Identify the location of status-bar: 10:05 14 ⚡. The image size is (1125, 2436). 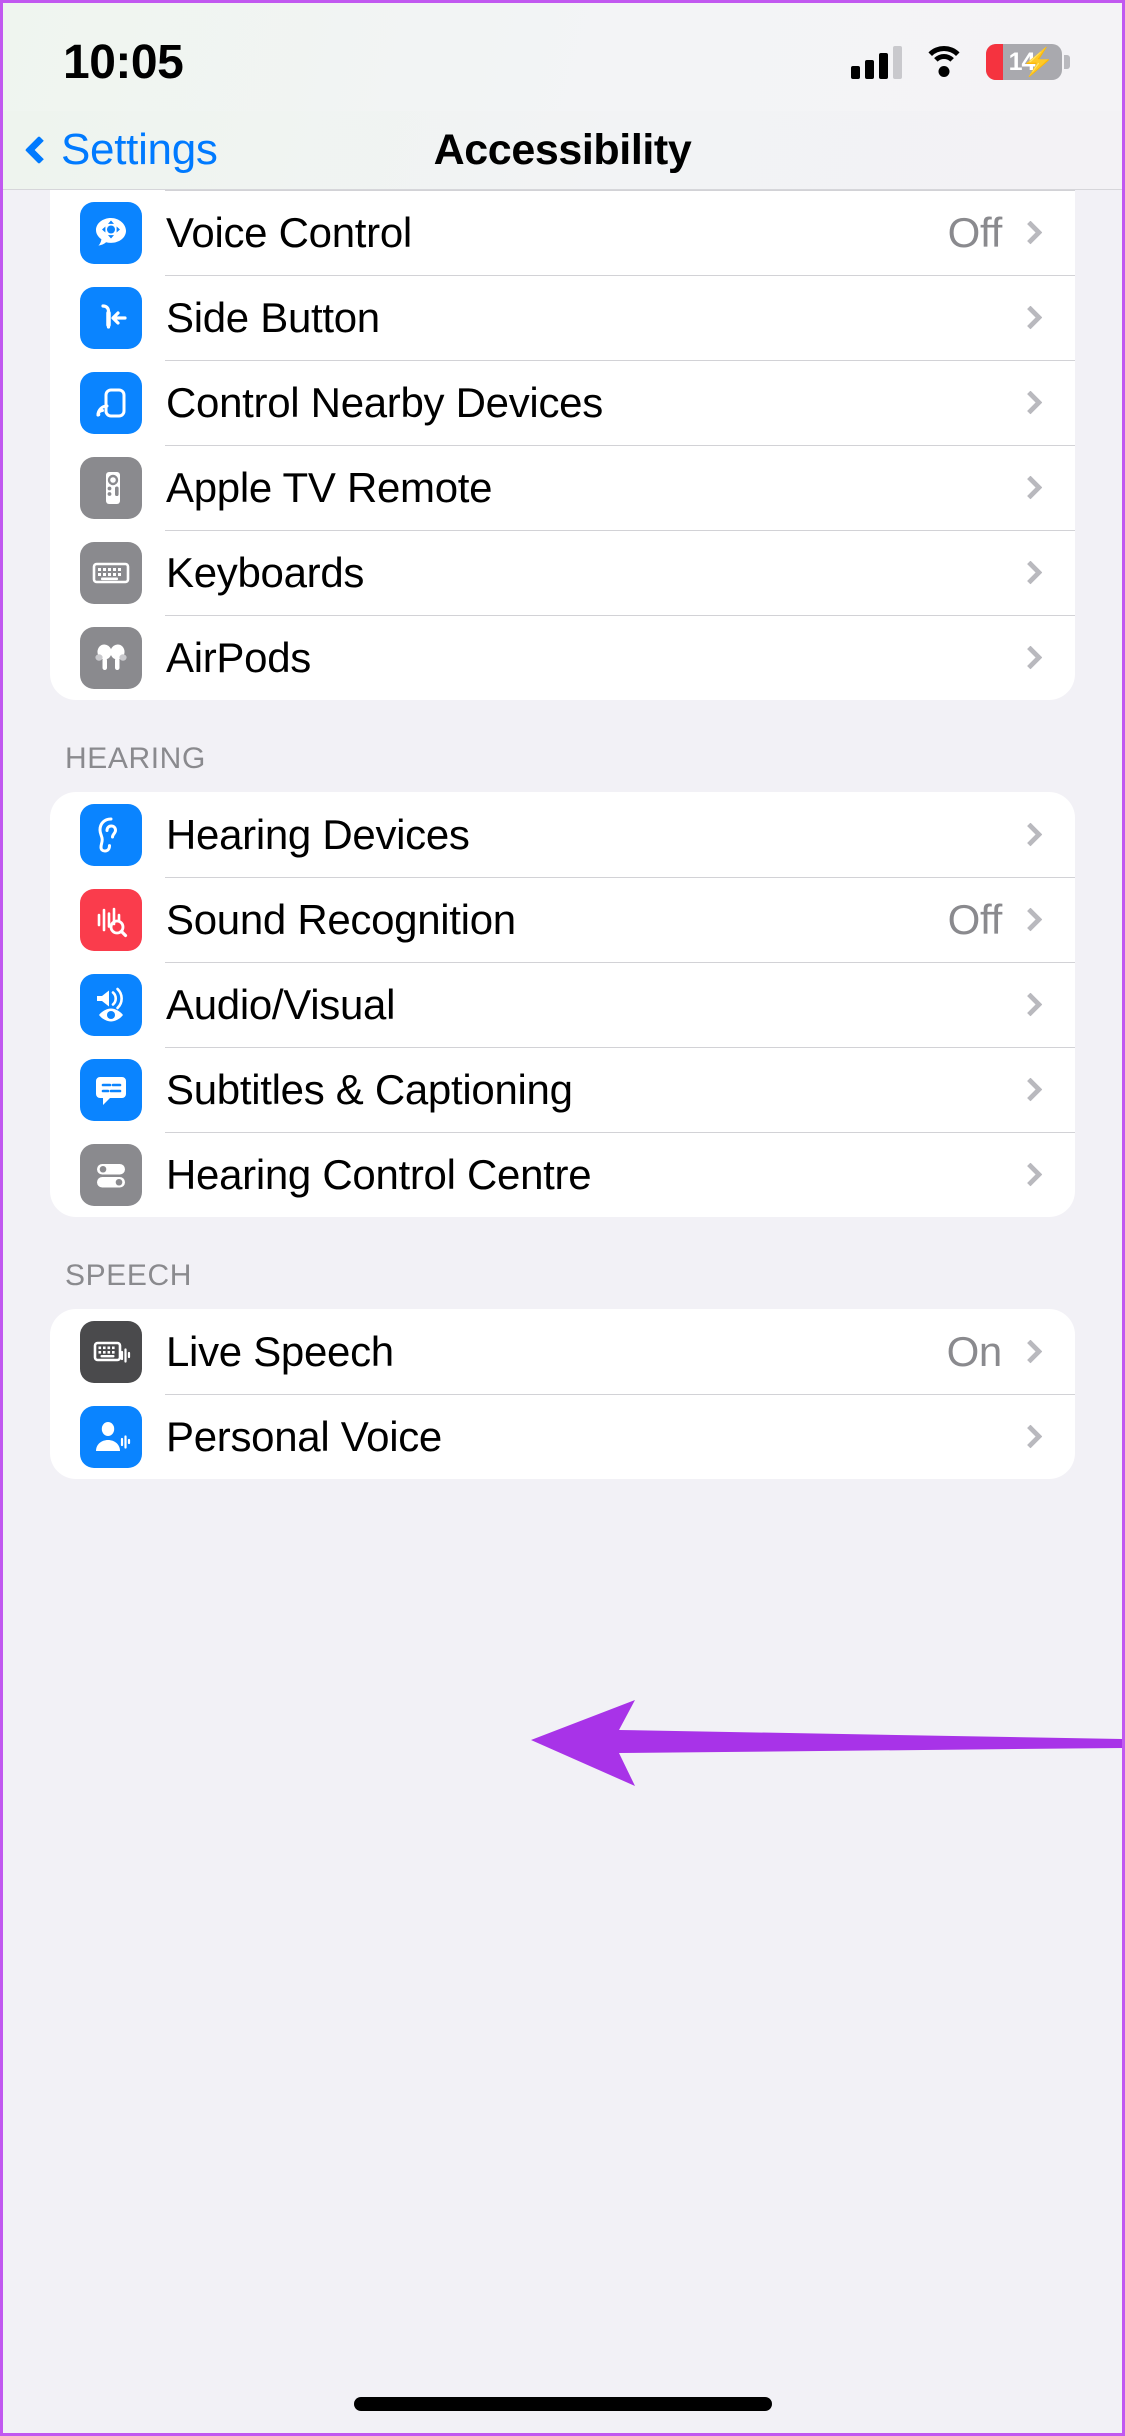
(562, 57).